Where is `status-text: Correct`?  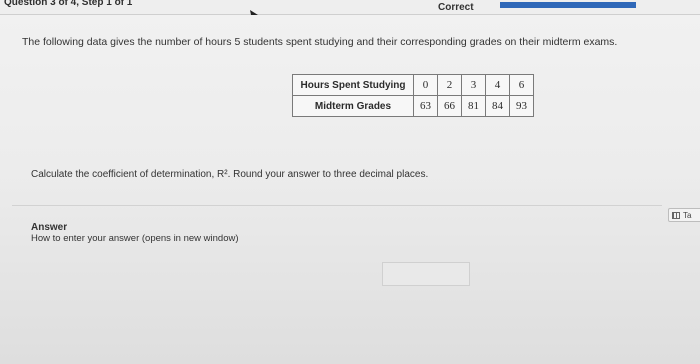
status-text: Correct is located at coordinates (456, 7).